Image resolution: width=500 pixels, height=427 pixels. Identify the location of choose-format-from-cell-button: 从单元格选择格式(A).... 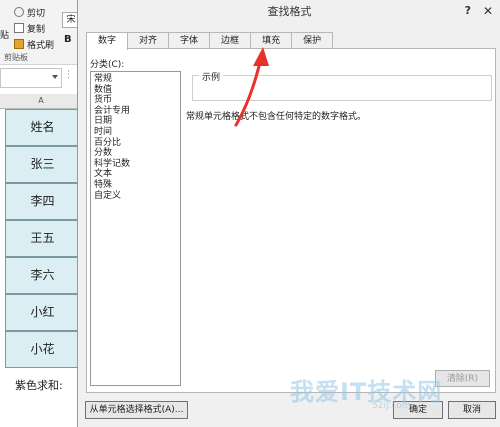
(136, 410).